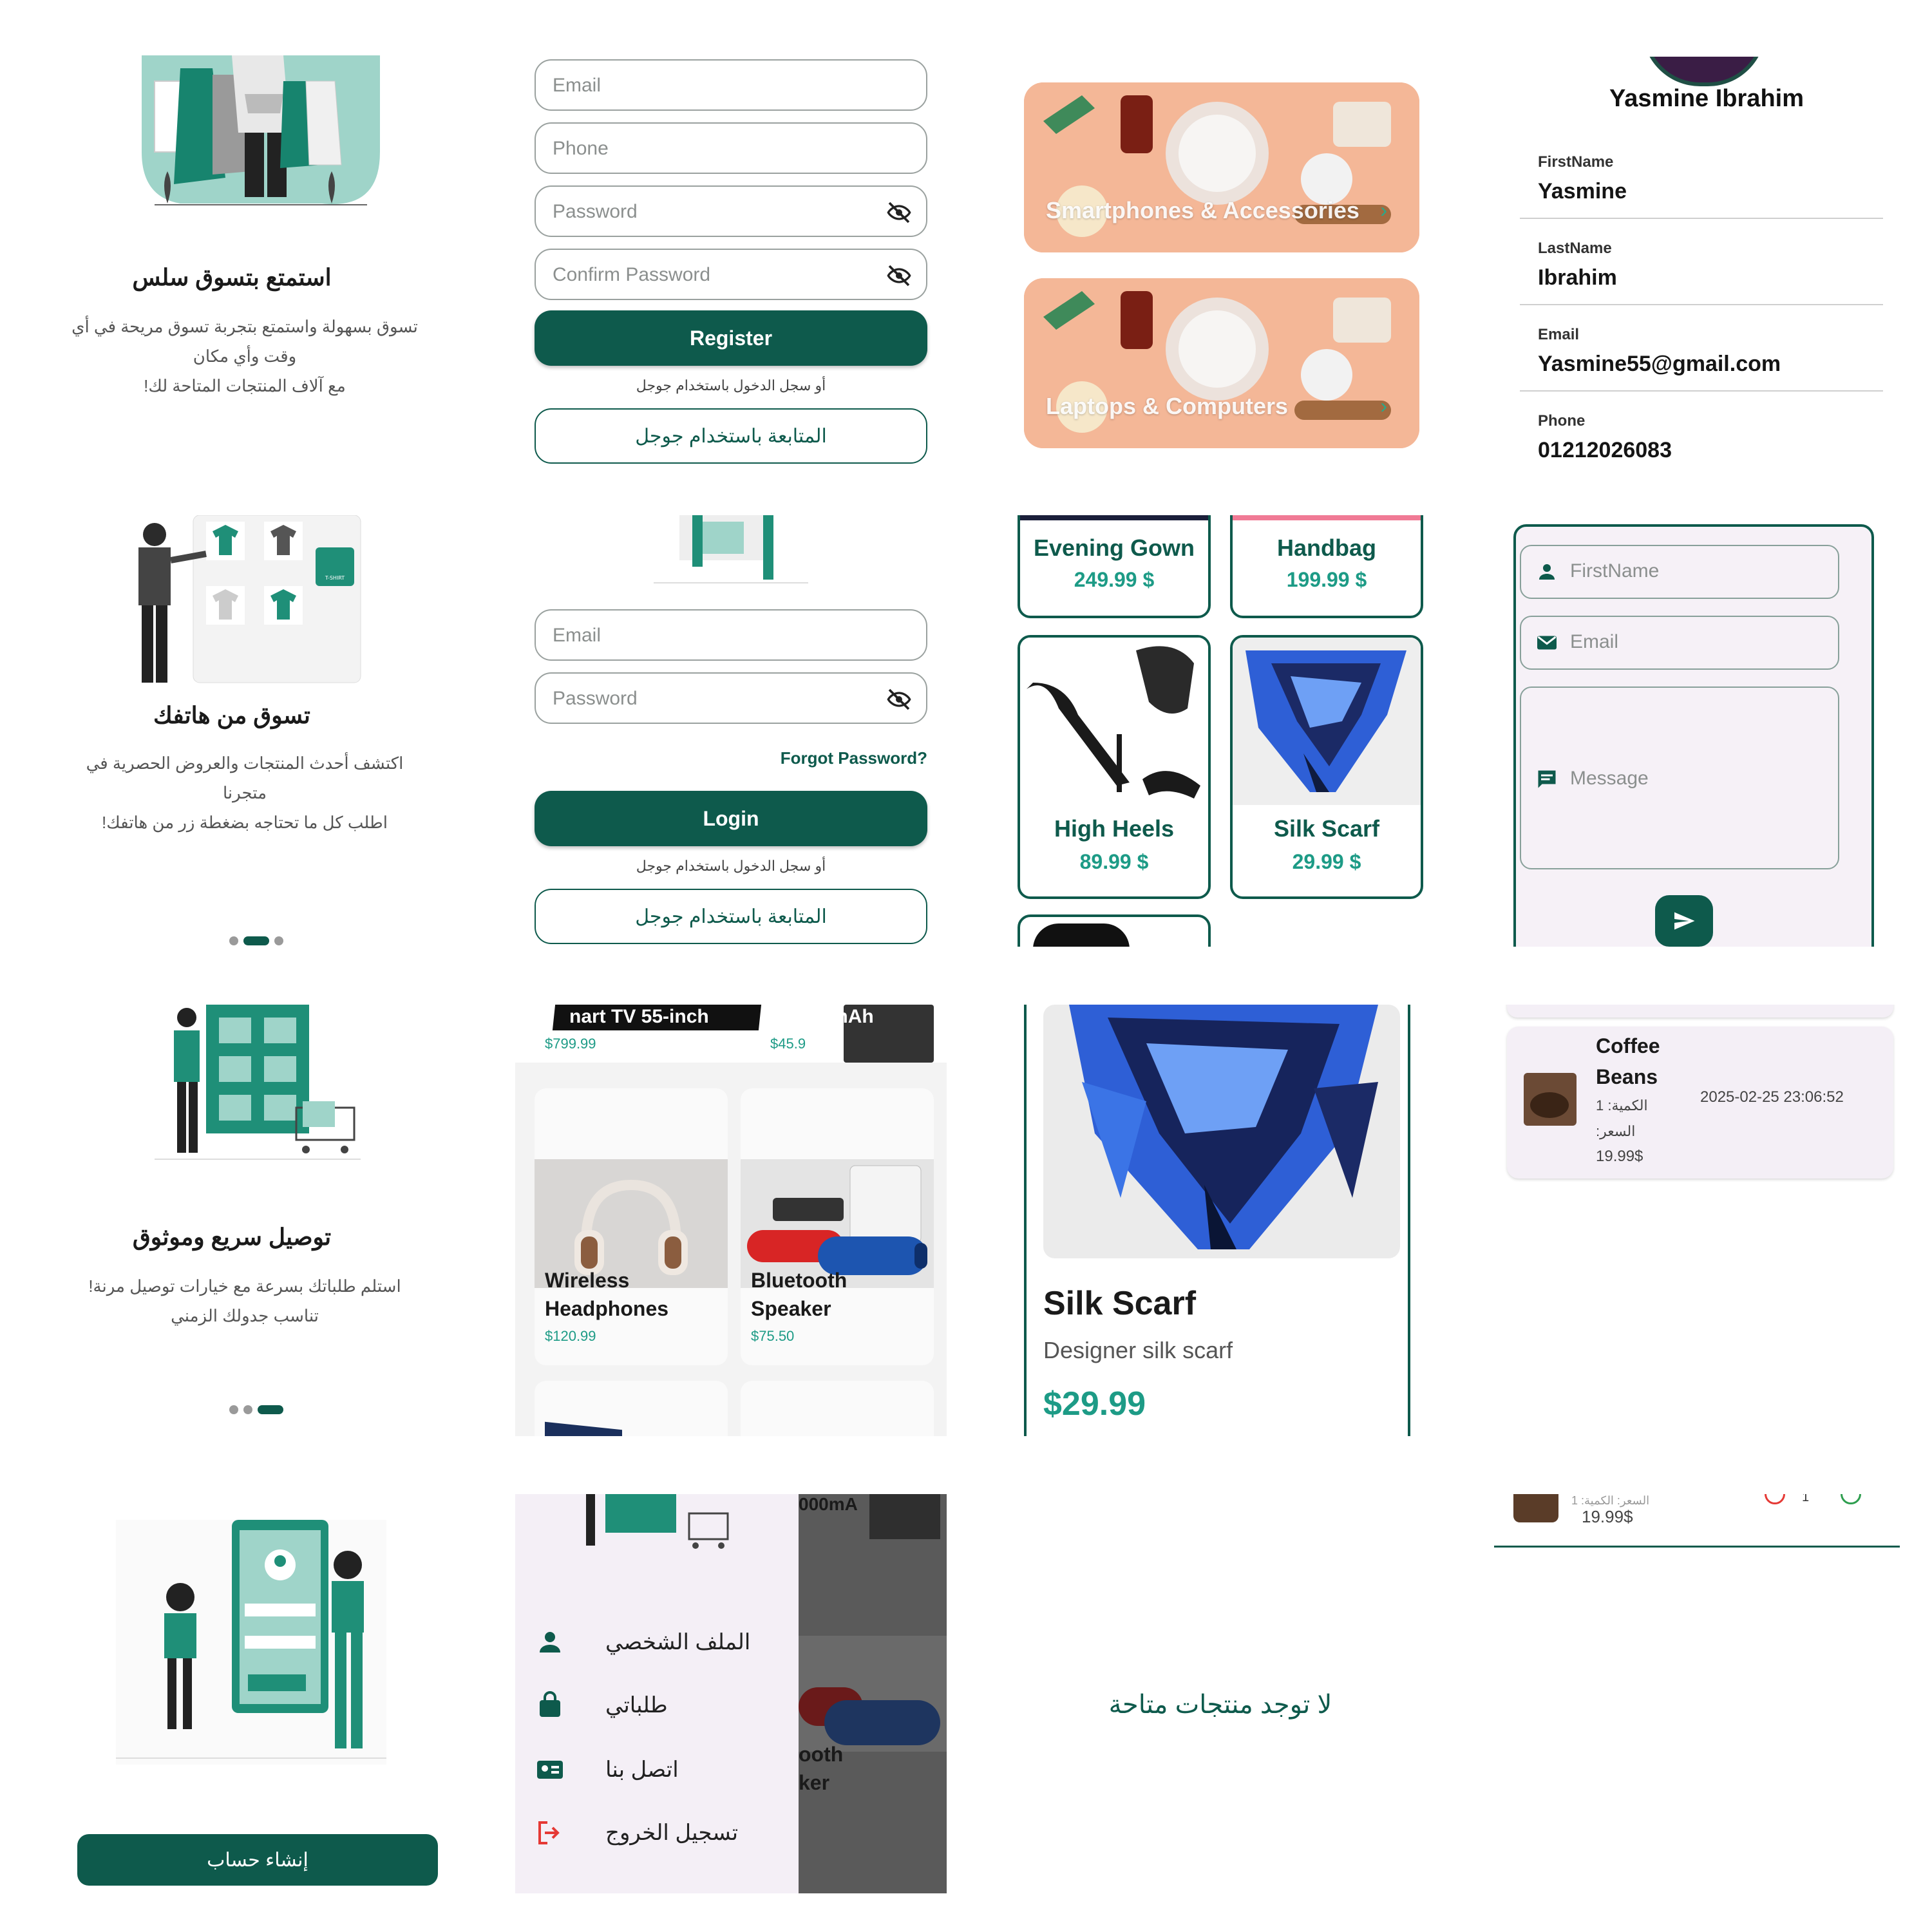 This screenshot has width=1932, height=1932. I want to click on product-price: $29.99, so click(1094, 1404).